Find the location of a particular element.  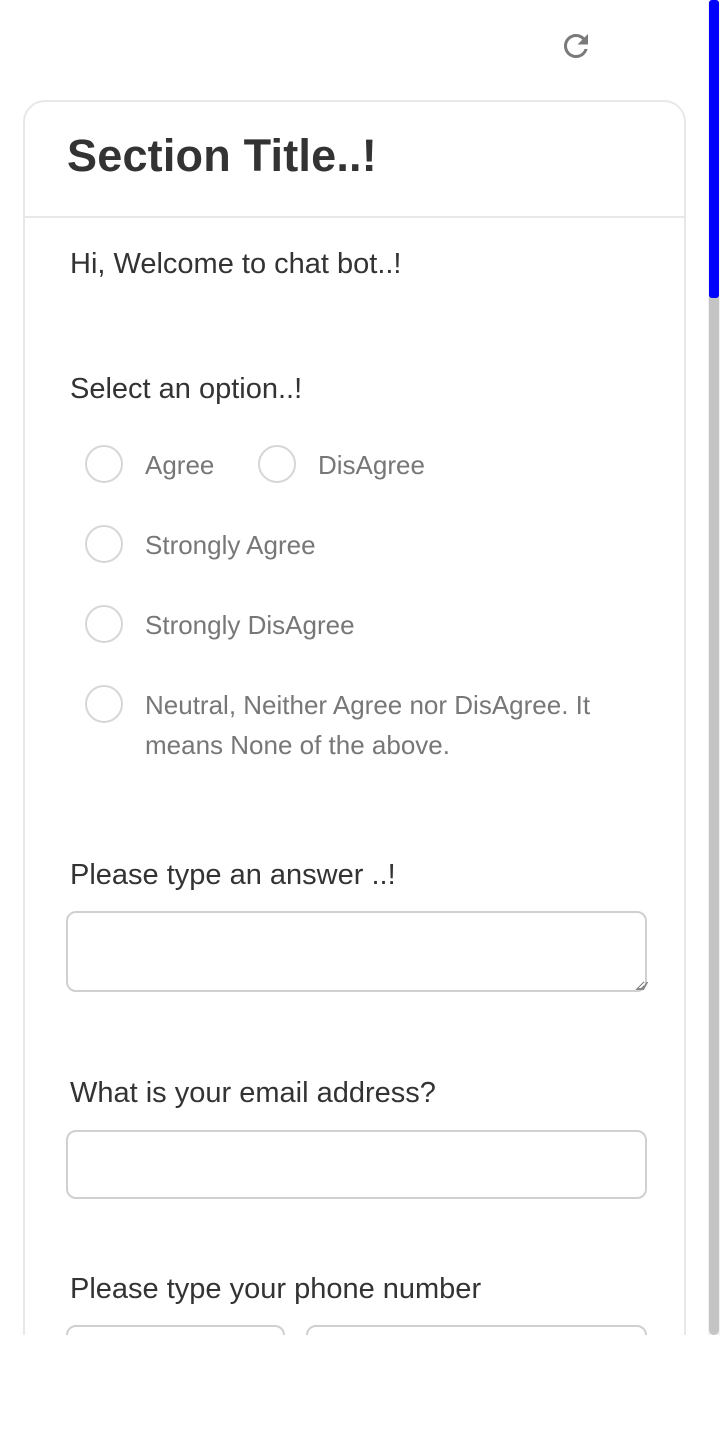

phone-country-code-input is located at coordinates (175, 1330).